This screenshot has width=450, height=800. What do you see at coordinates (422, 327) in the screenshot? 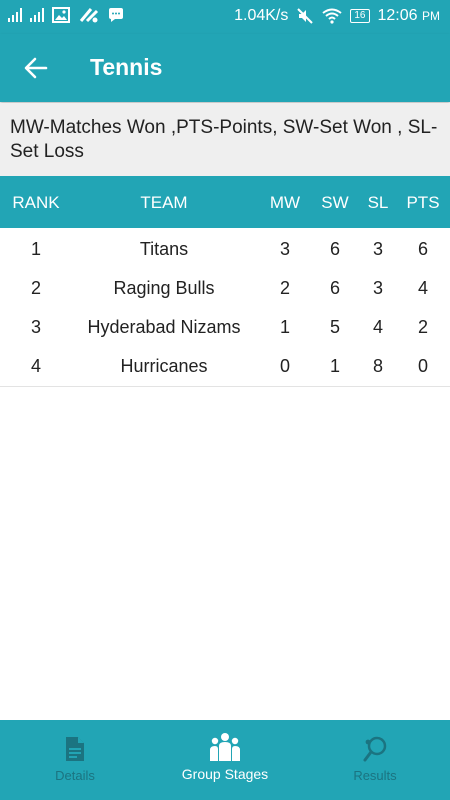
I see `pts-cell: 2` at bounding box center [422, 327].